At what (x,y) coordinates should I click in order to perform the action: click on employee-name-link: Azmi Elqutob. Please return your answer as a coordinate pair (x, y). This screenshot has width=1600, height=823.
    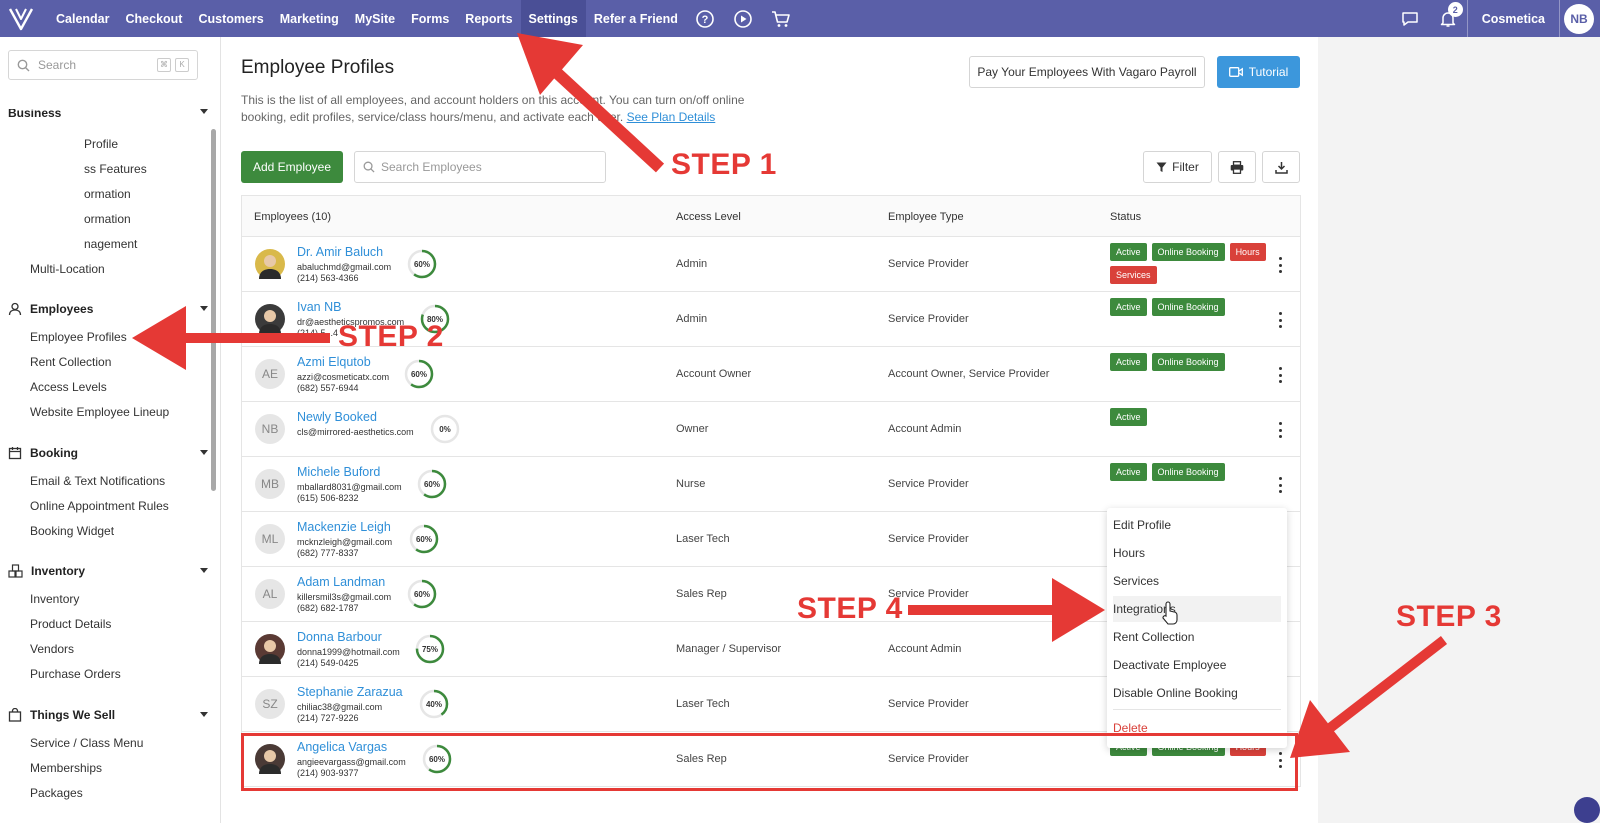
    Looking at the image, I should click on (334, 362).